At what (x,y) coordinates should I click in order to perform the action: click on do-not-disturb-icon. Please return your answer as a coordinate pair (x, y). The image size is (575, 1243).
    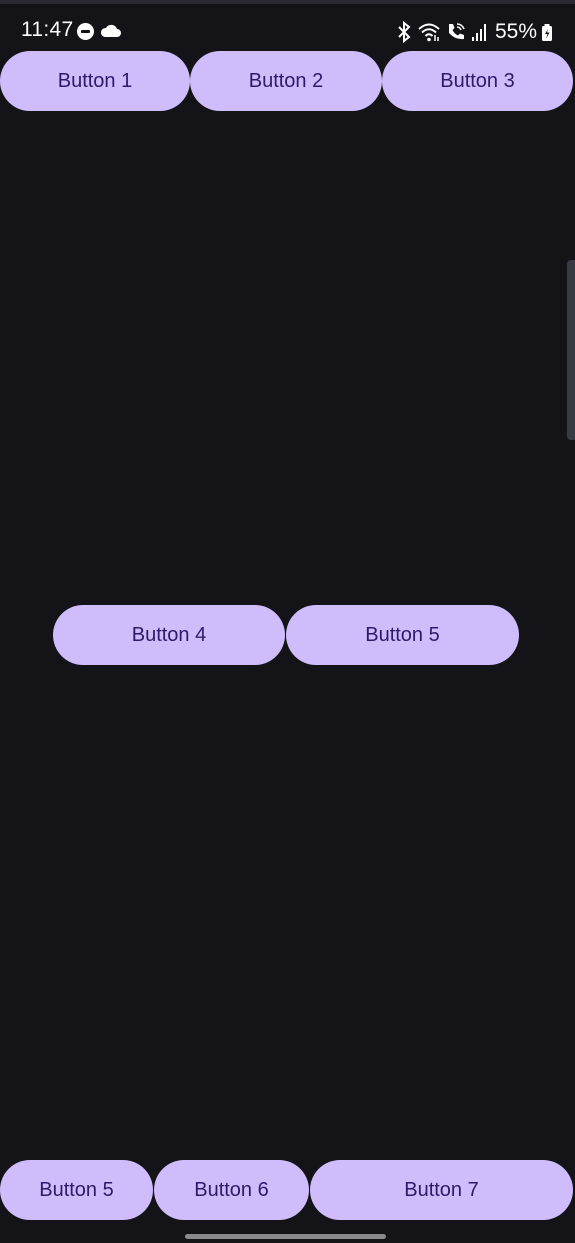
    Looking at the image, I should click on (85, 31).